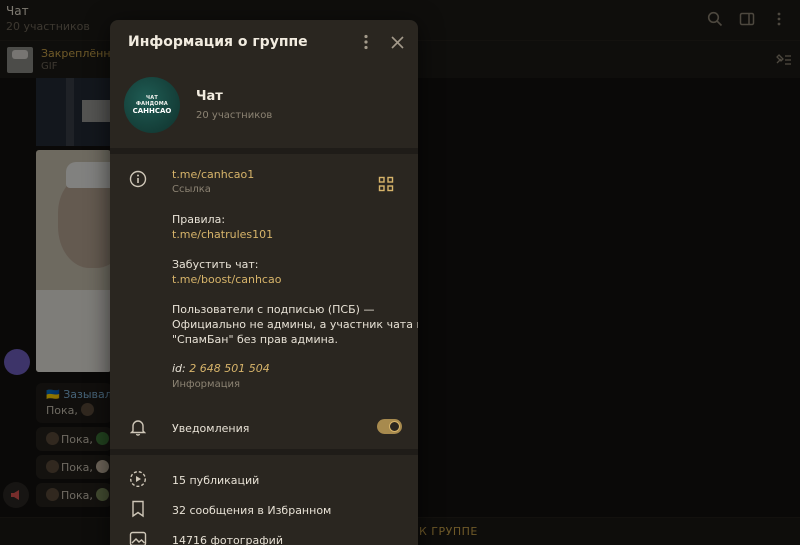 This screenshot has height=545, width=800. Describe the element at coordinates (397, 42) in the screenshot. I see `close-icon` at that location.